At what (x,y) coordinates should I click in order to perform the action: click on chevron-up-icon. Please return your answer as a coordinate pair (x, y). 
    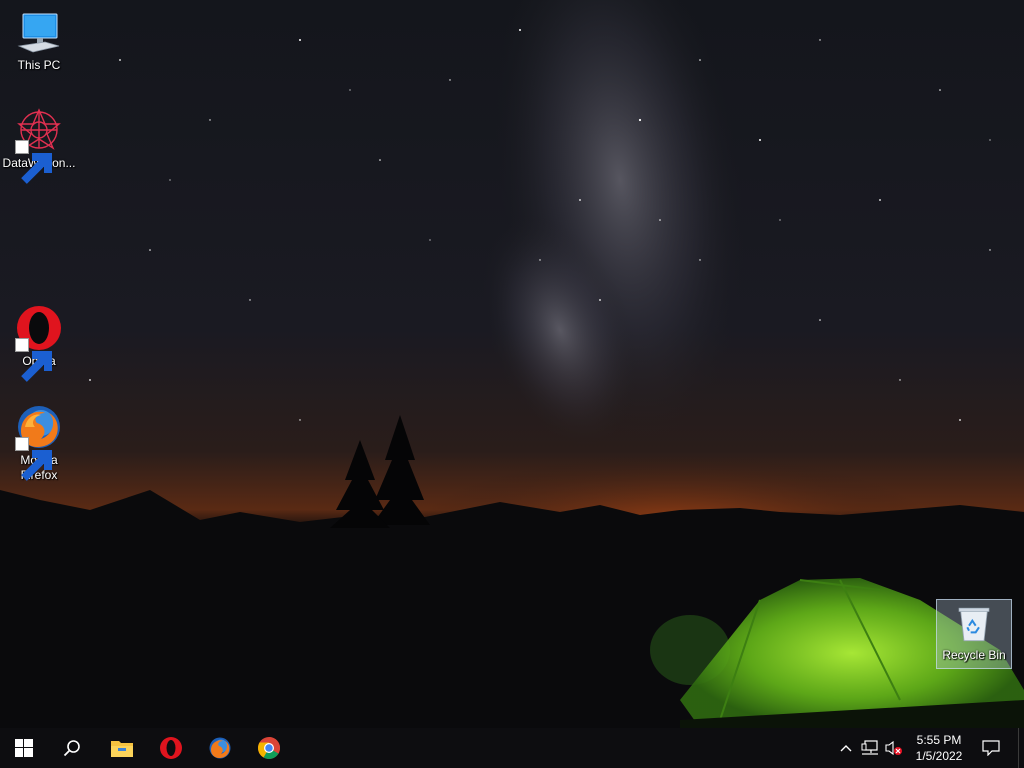
    Looking at the image, I should click on (846, 748).